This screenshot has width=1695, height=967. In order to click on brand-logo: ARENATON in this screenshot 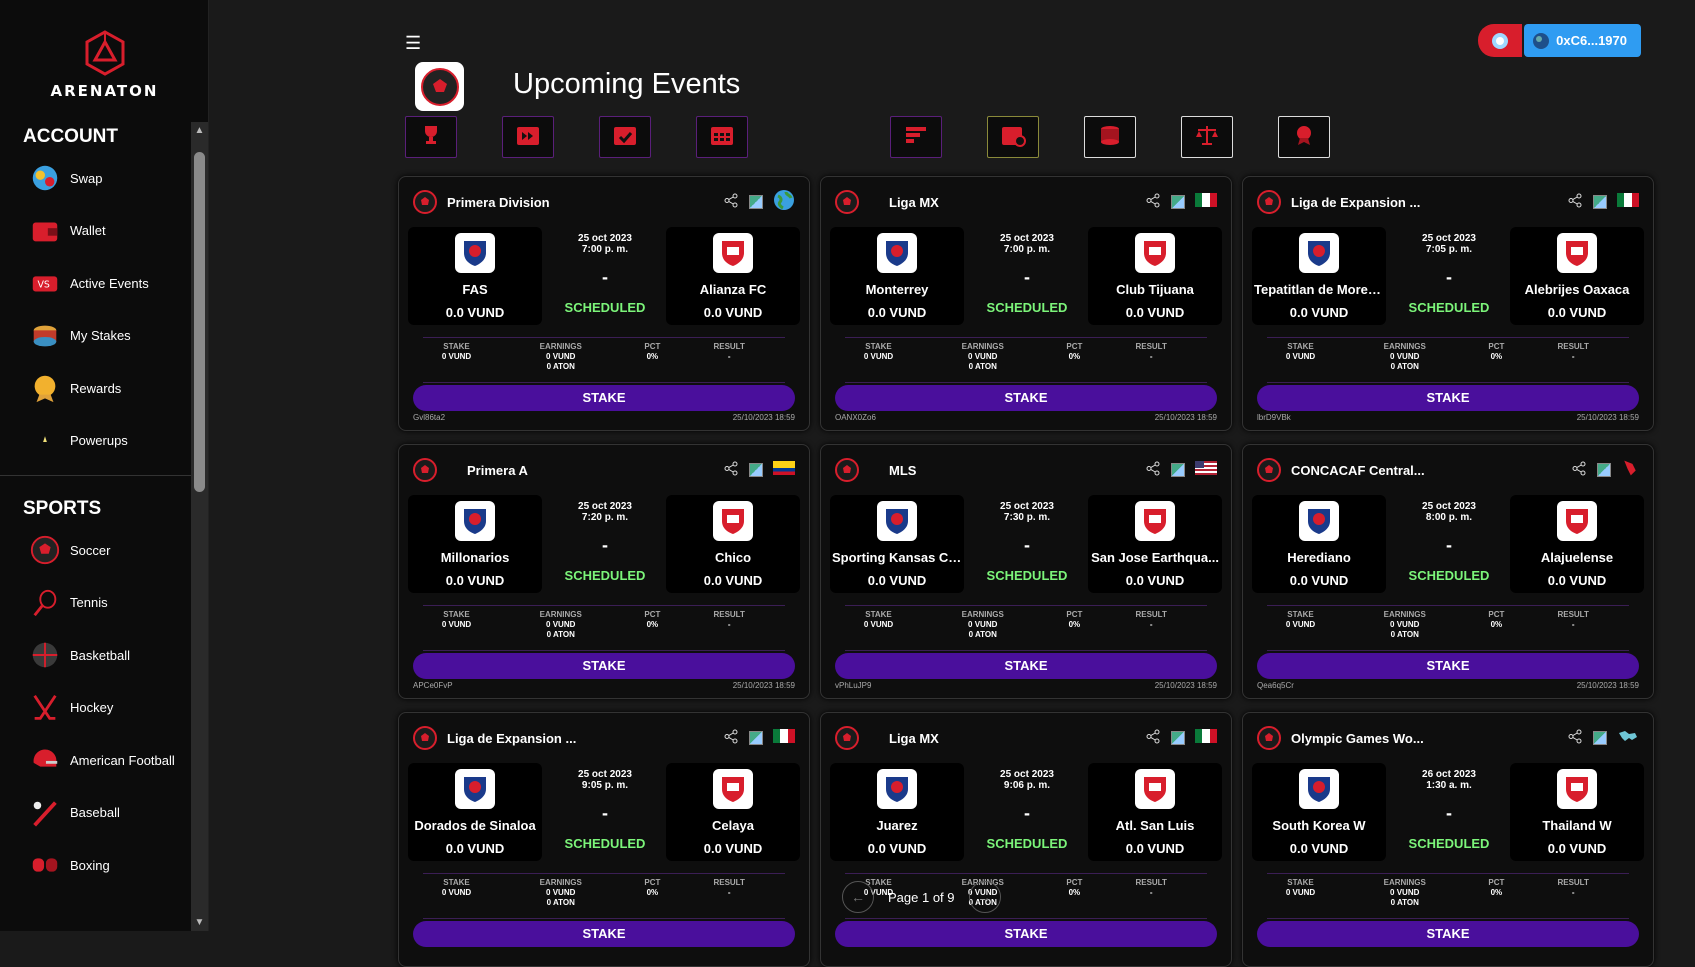, I will do `click(104, 65)`.